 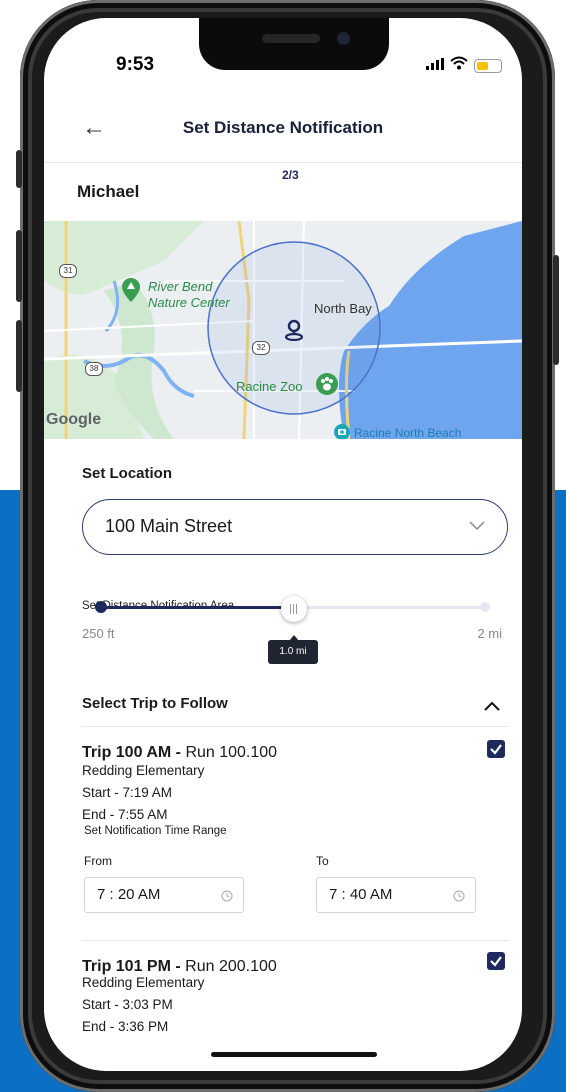 I want to click on trip-1-range-label: Set Notification Time Range, so click(x=155, y=831).